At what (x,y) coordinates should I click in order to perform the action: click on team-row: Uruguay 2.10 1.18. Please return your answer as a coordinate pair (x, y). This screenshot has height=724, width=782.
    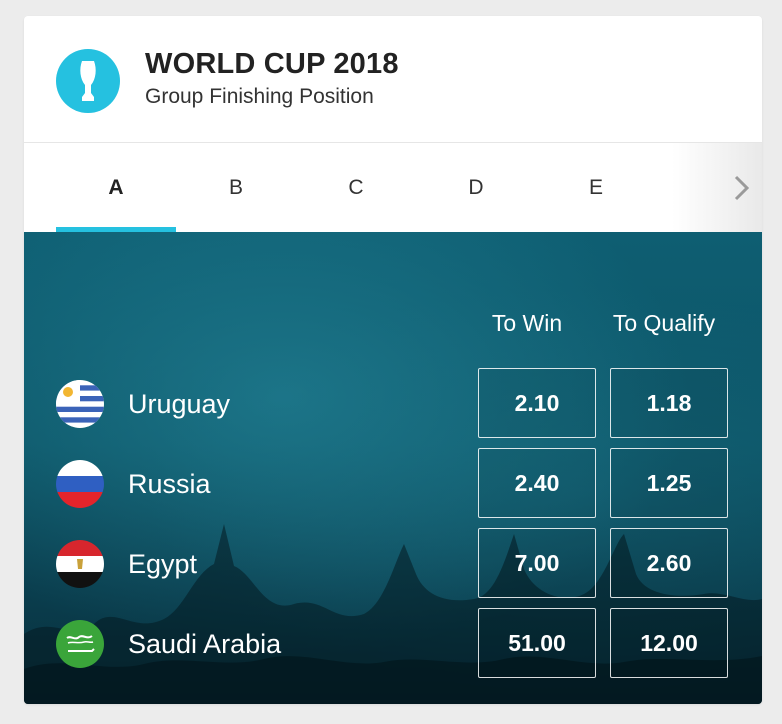
    Looking at the image, I should click on (393, 404).